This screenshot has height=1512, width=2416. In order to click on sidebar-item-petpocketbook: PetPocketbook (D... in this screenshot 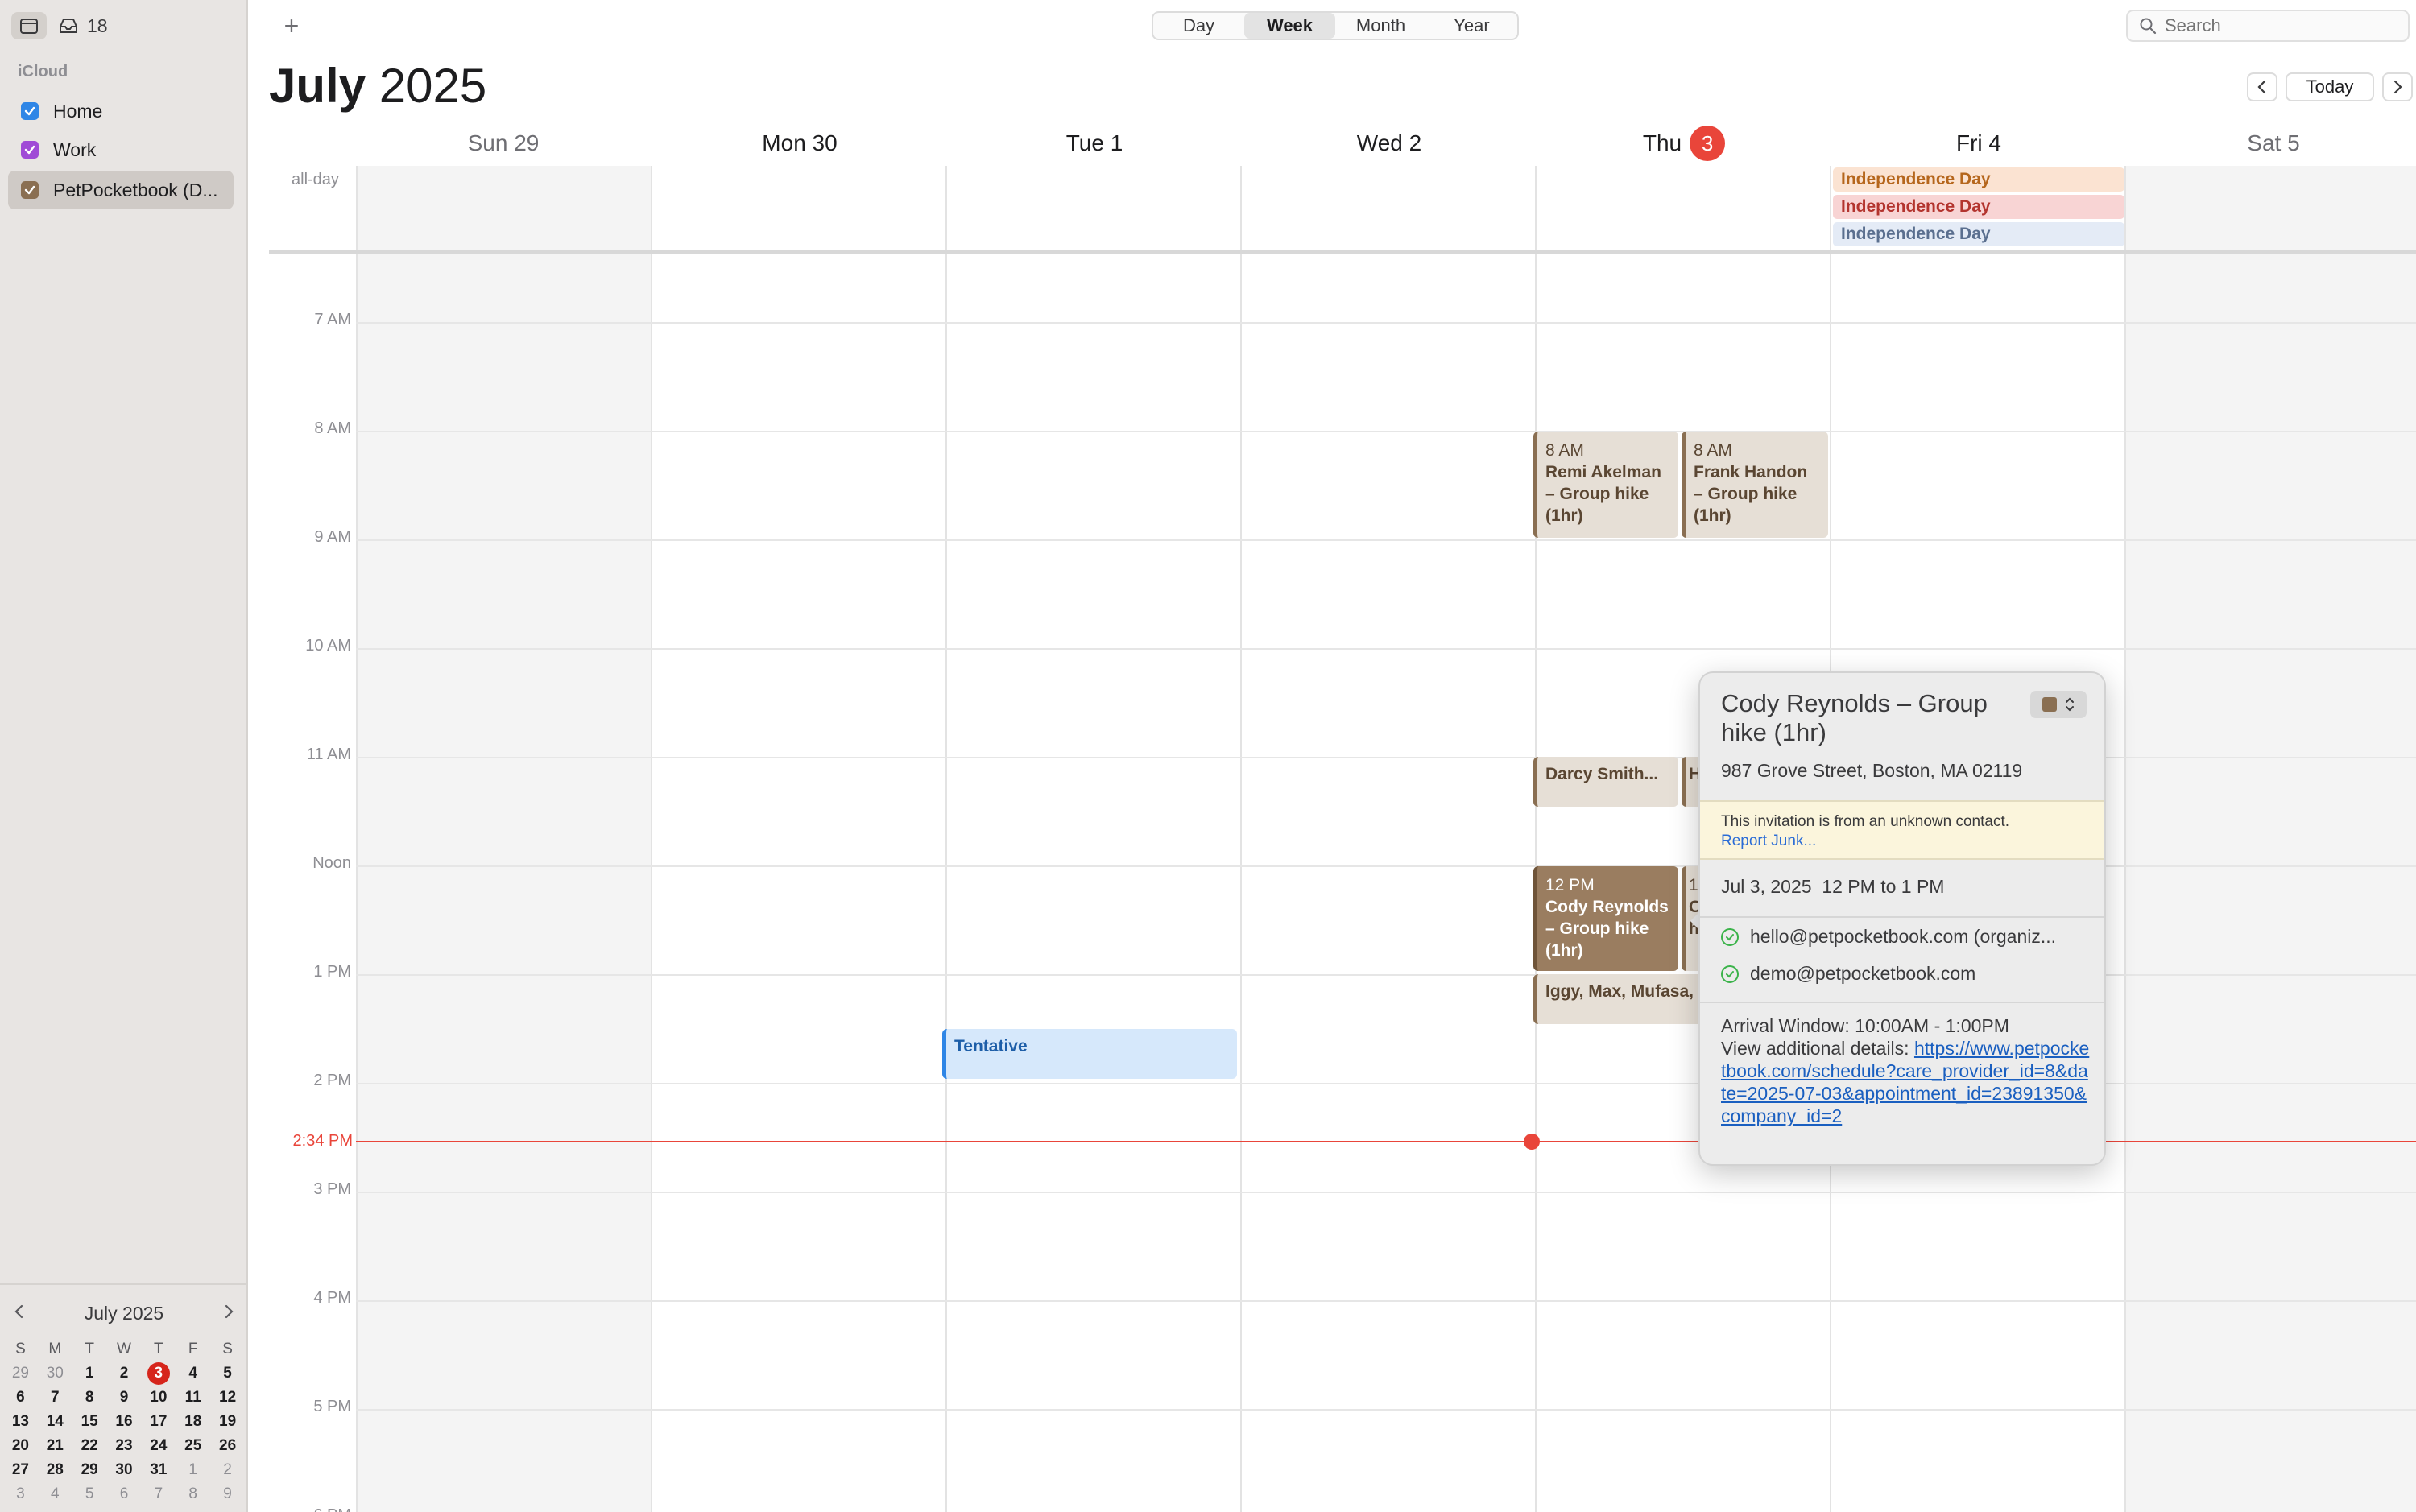, I will do `click(121, 190)`.